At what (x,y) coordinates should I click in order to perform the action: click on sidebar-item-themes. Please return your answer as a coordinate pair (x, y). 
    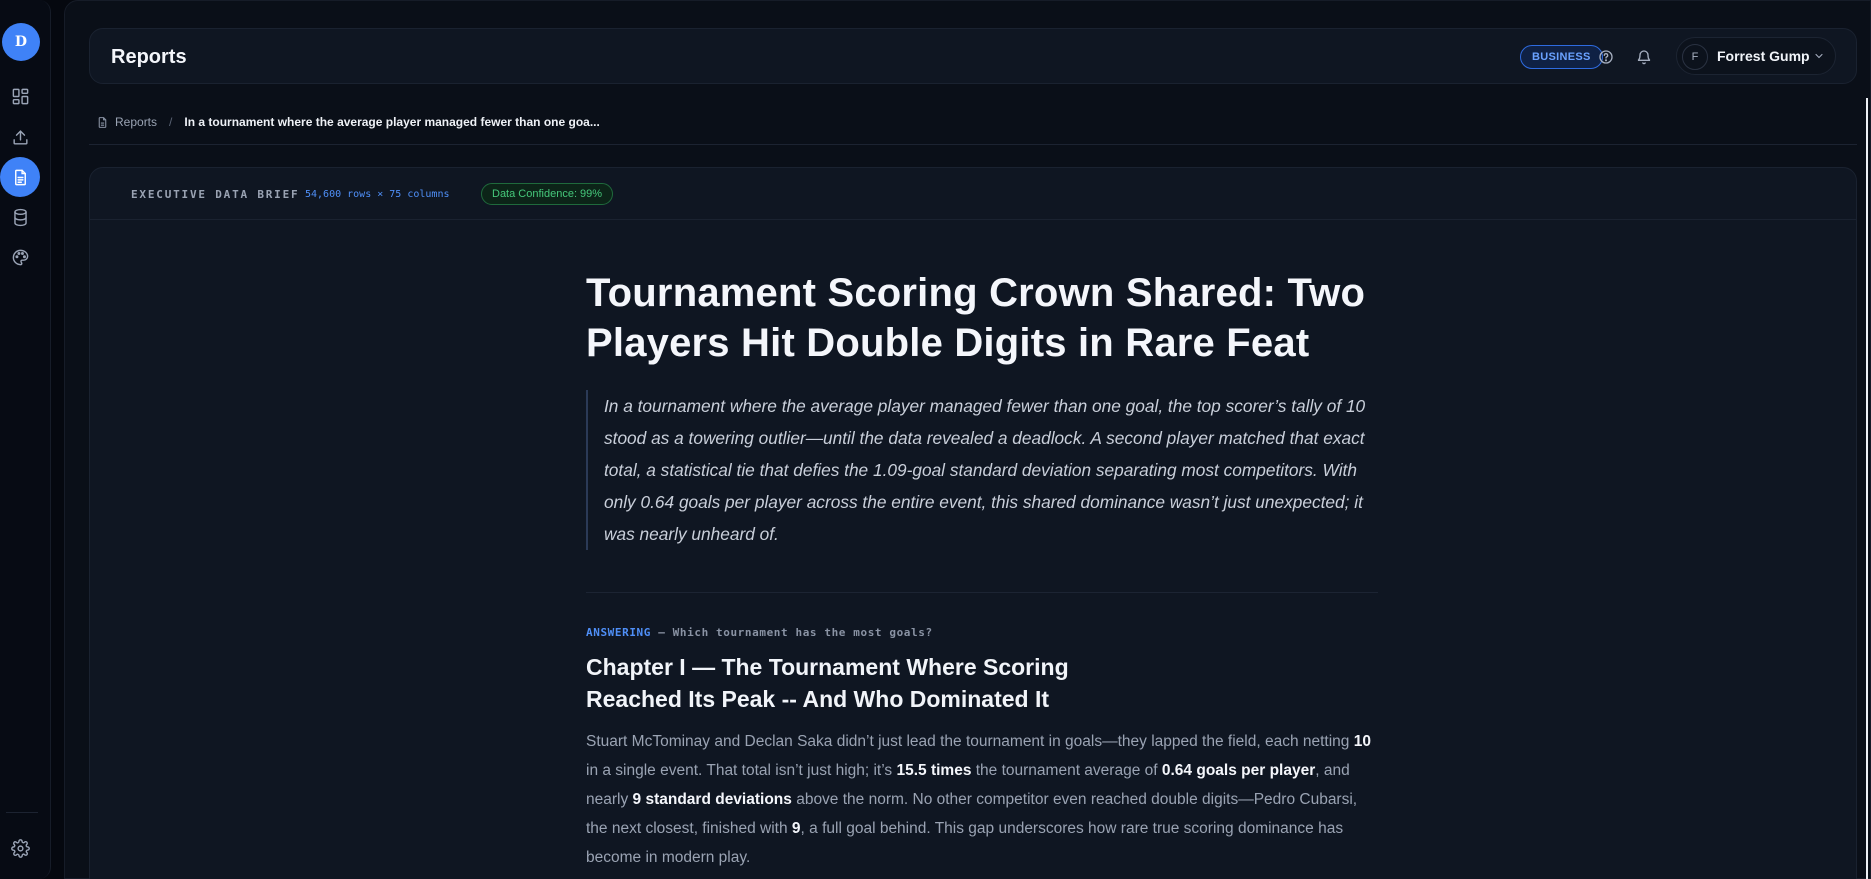
    Looking at the image, I should click on (20, 257).